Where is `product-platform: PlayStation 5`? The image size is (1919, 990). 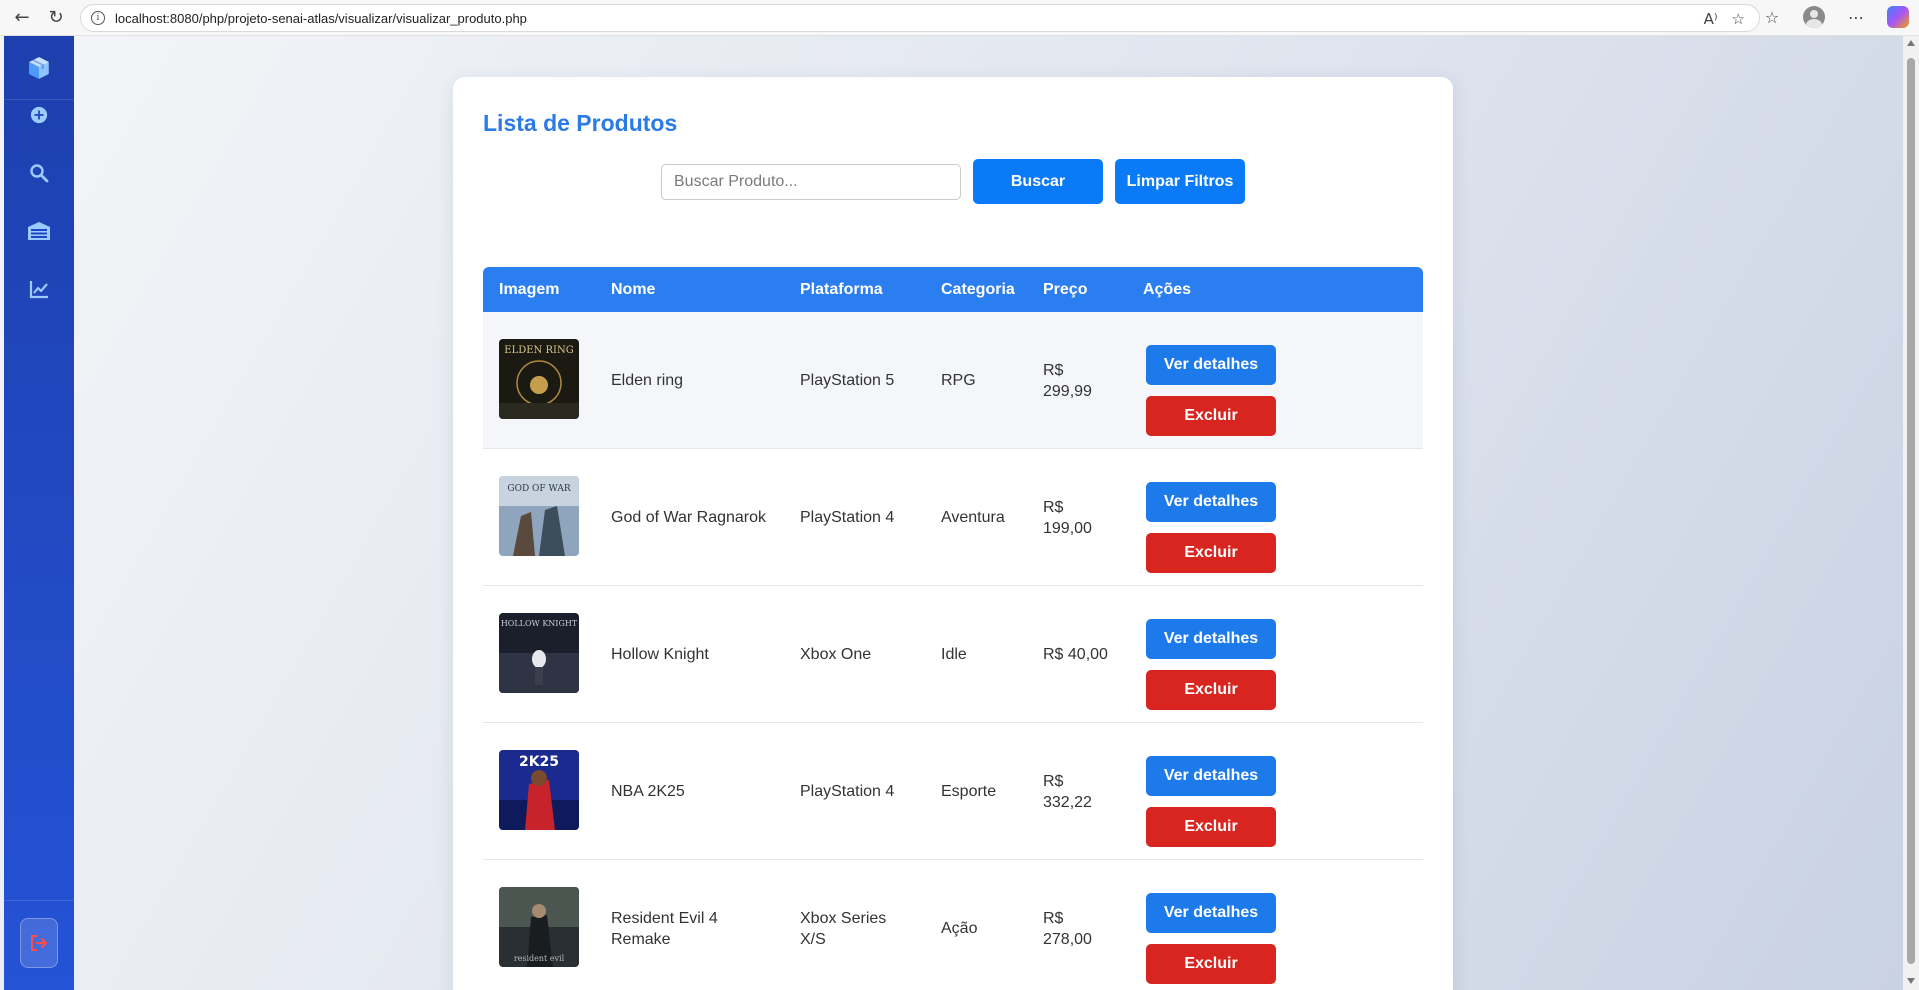
product-platform: PlayStation 5 is located at coordinates (847, 380).